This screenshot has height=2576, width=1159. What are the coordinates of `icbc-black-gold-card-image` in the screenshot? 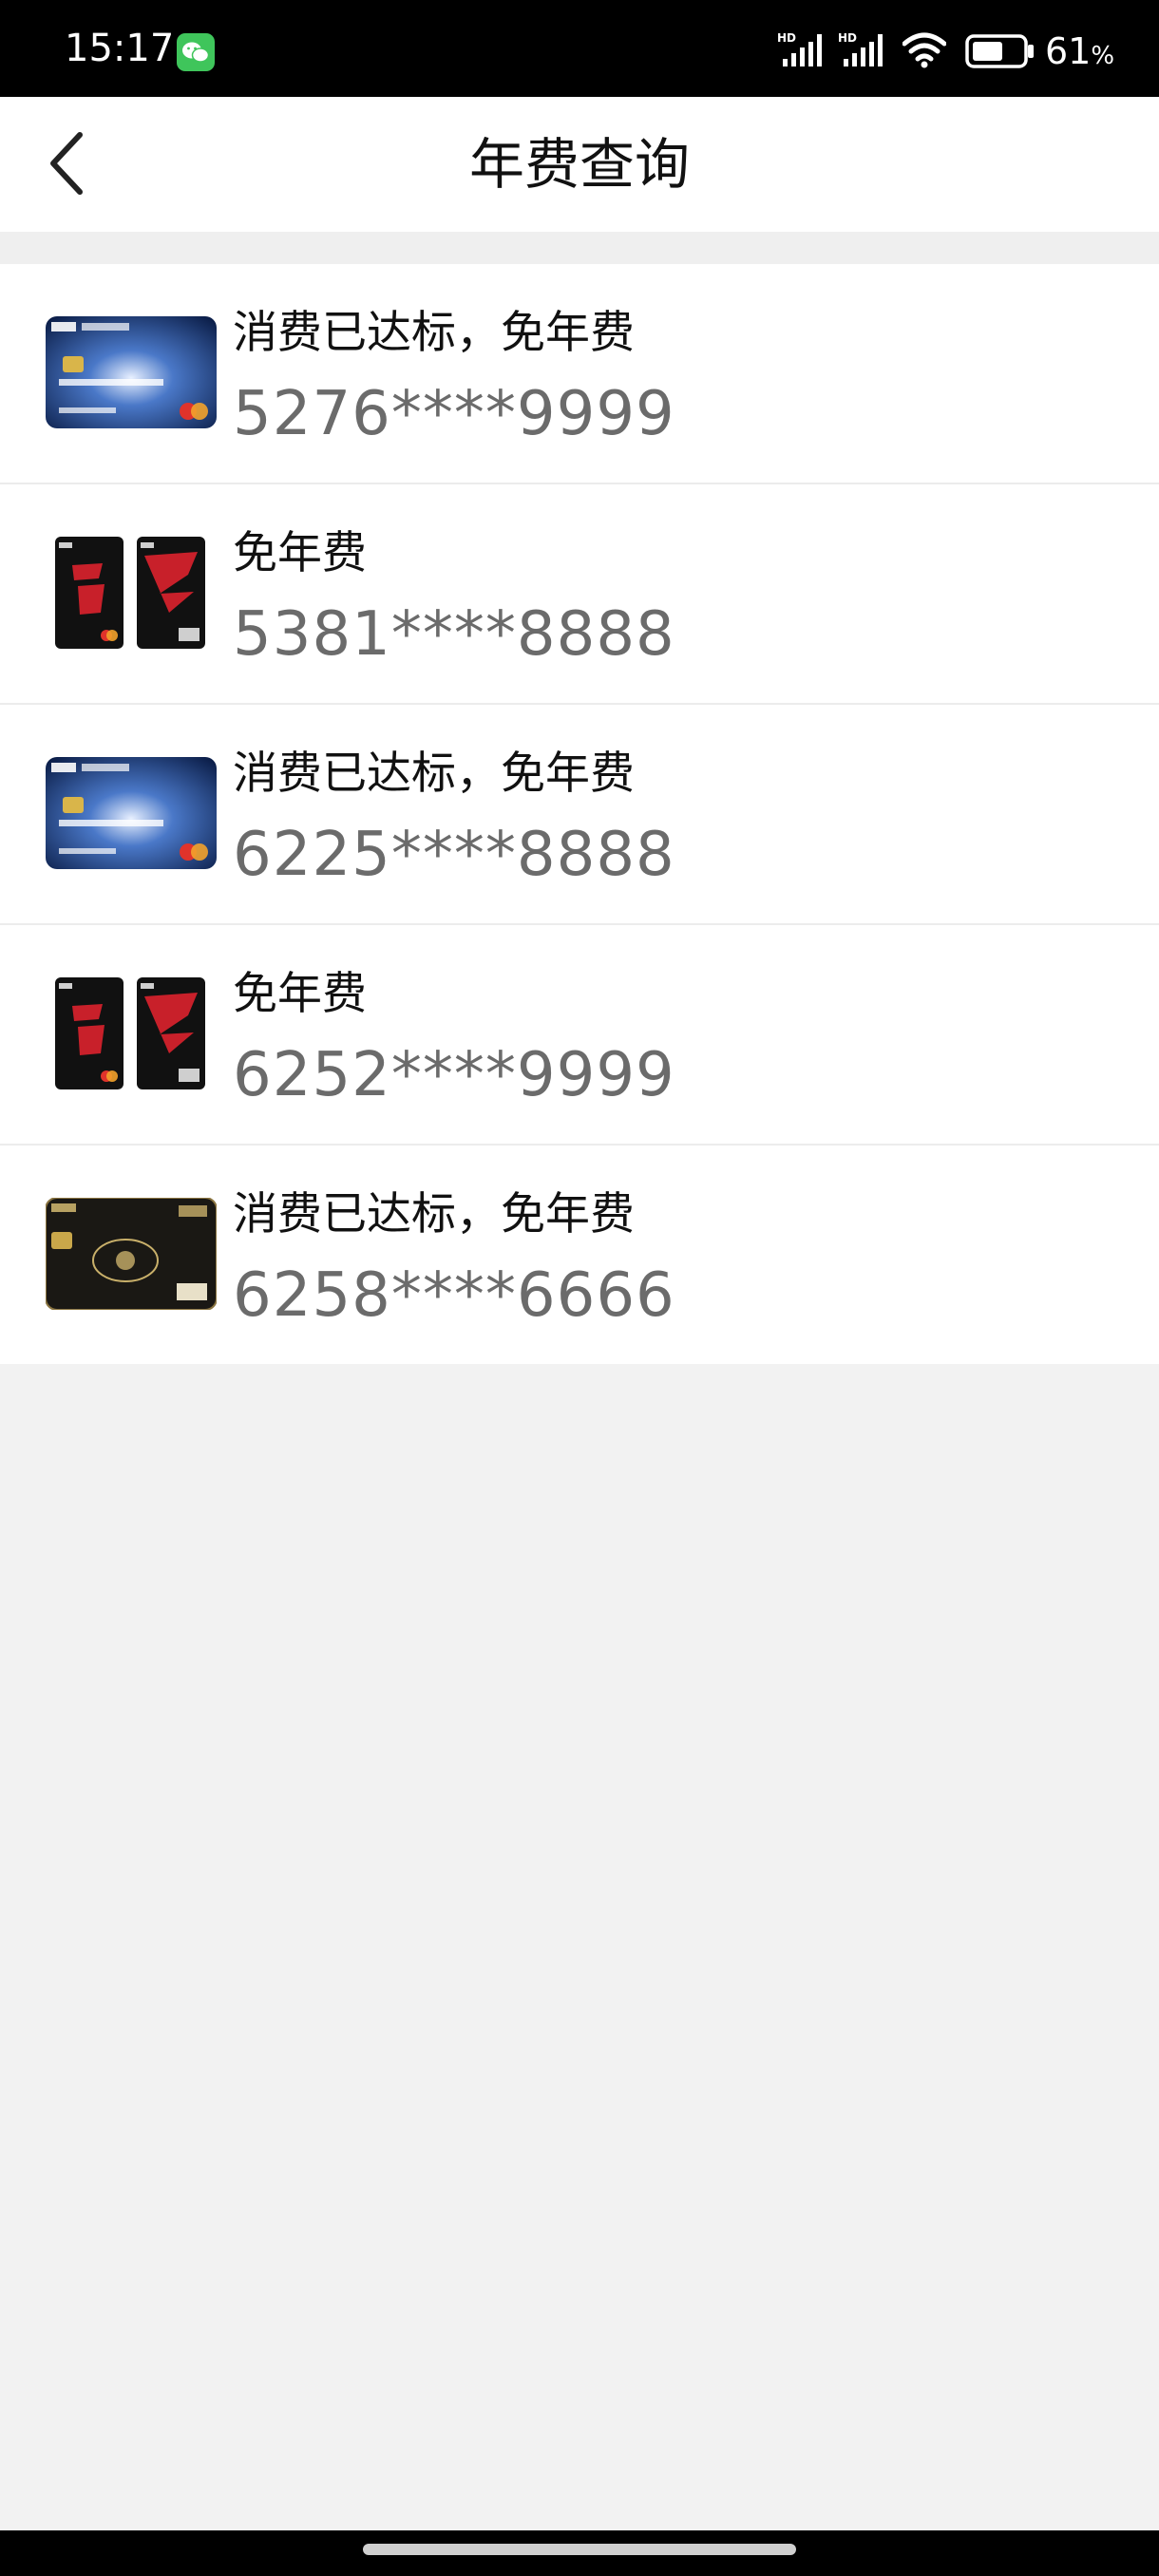 It's located at (131, 1254).